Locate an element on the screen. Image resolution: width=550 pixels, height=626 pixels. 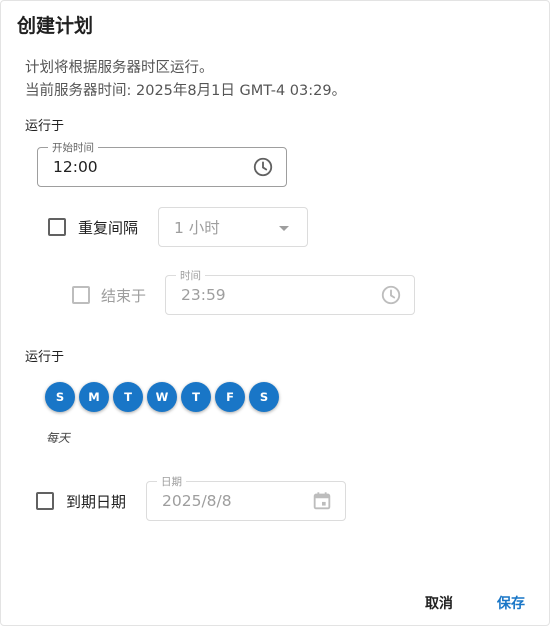
weekday-selector: S M T W T F S is located at coordinates (164, 397).